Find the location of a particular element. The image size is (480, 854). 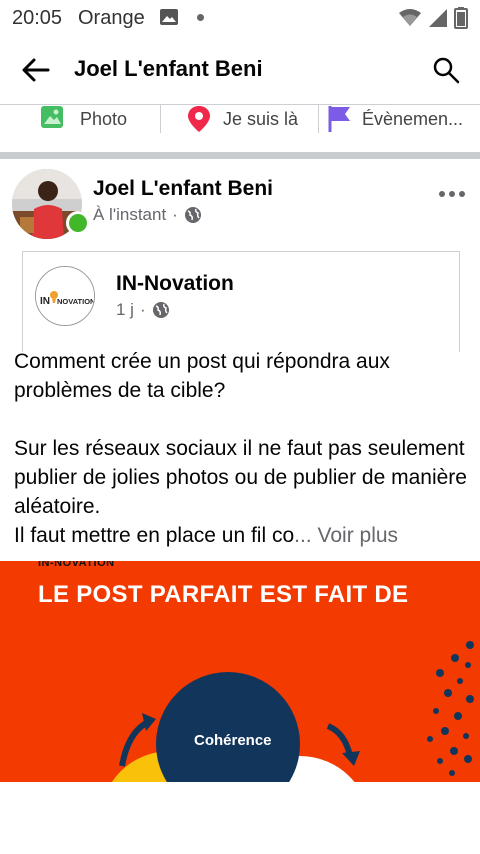

photo-label: Photo is located at coordinates (104, 118).